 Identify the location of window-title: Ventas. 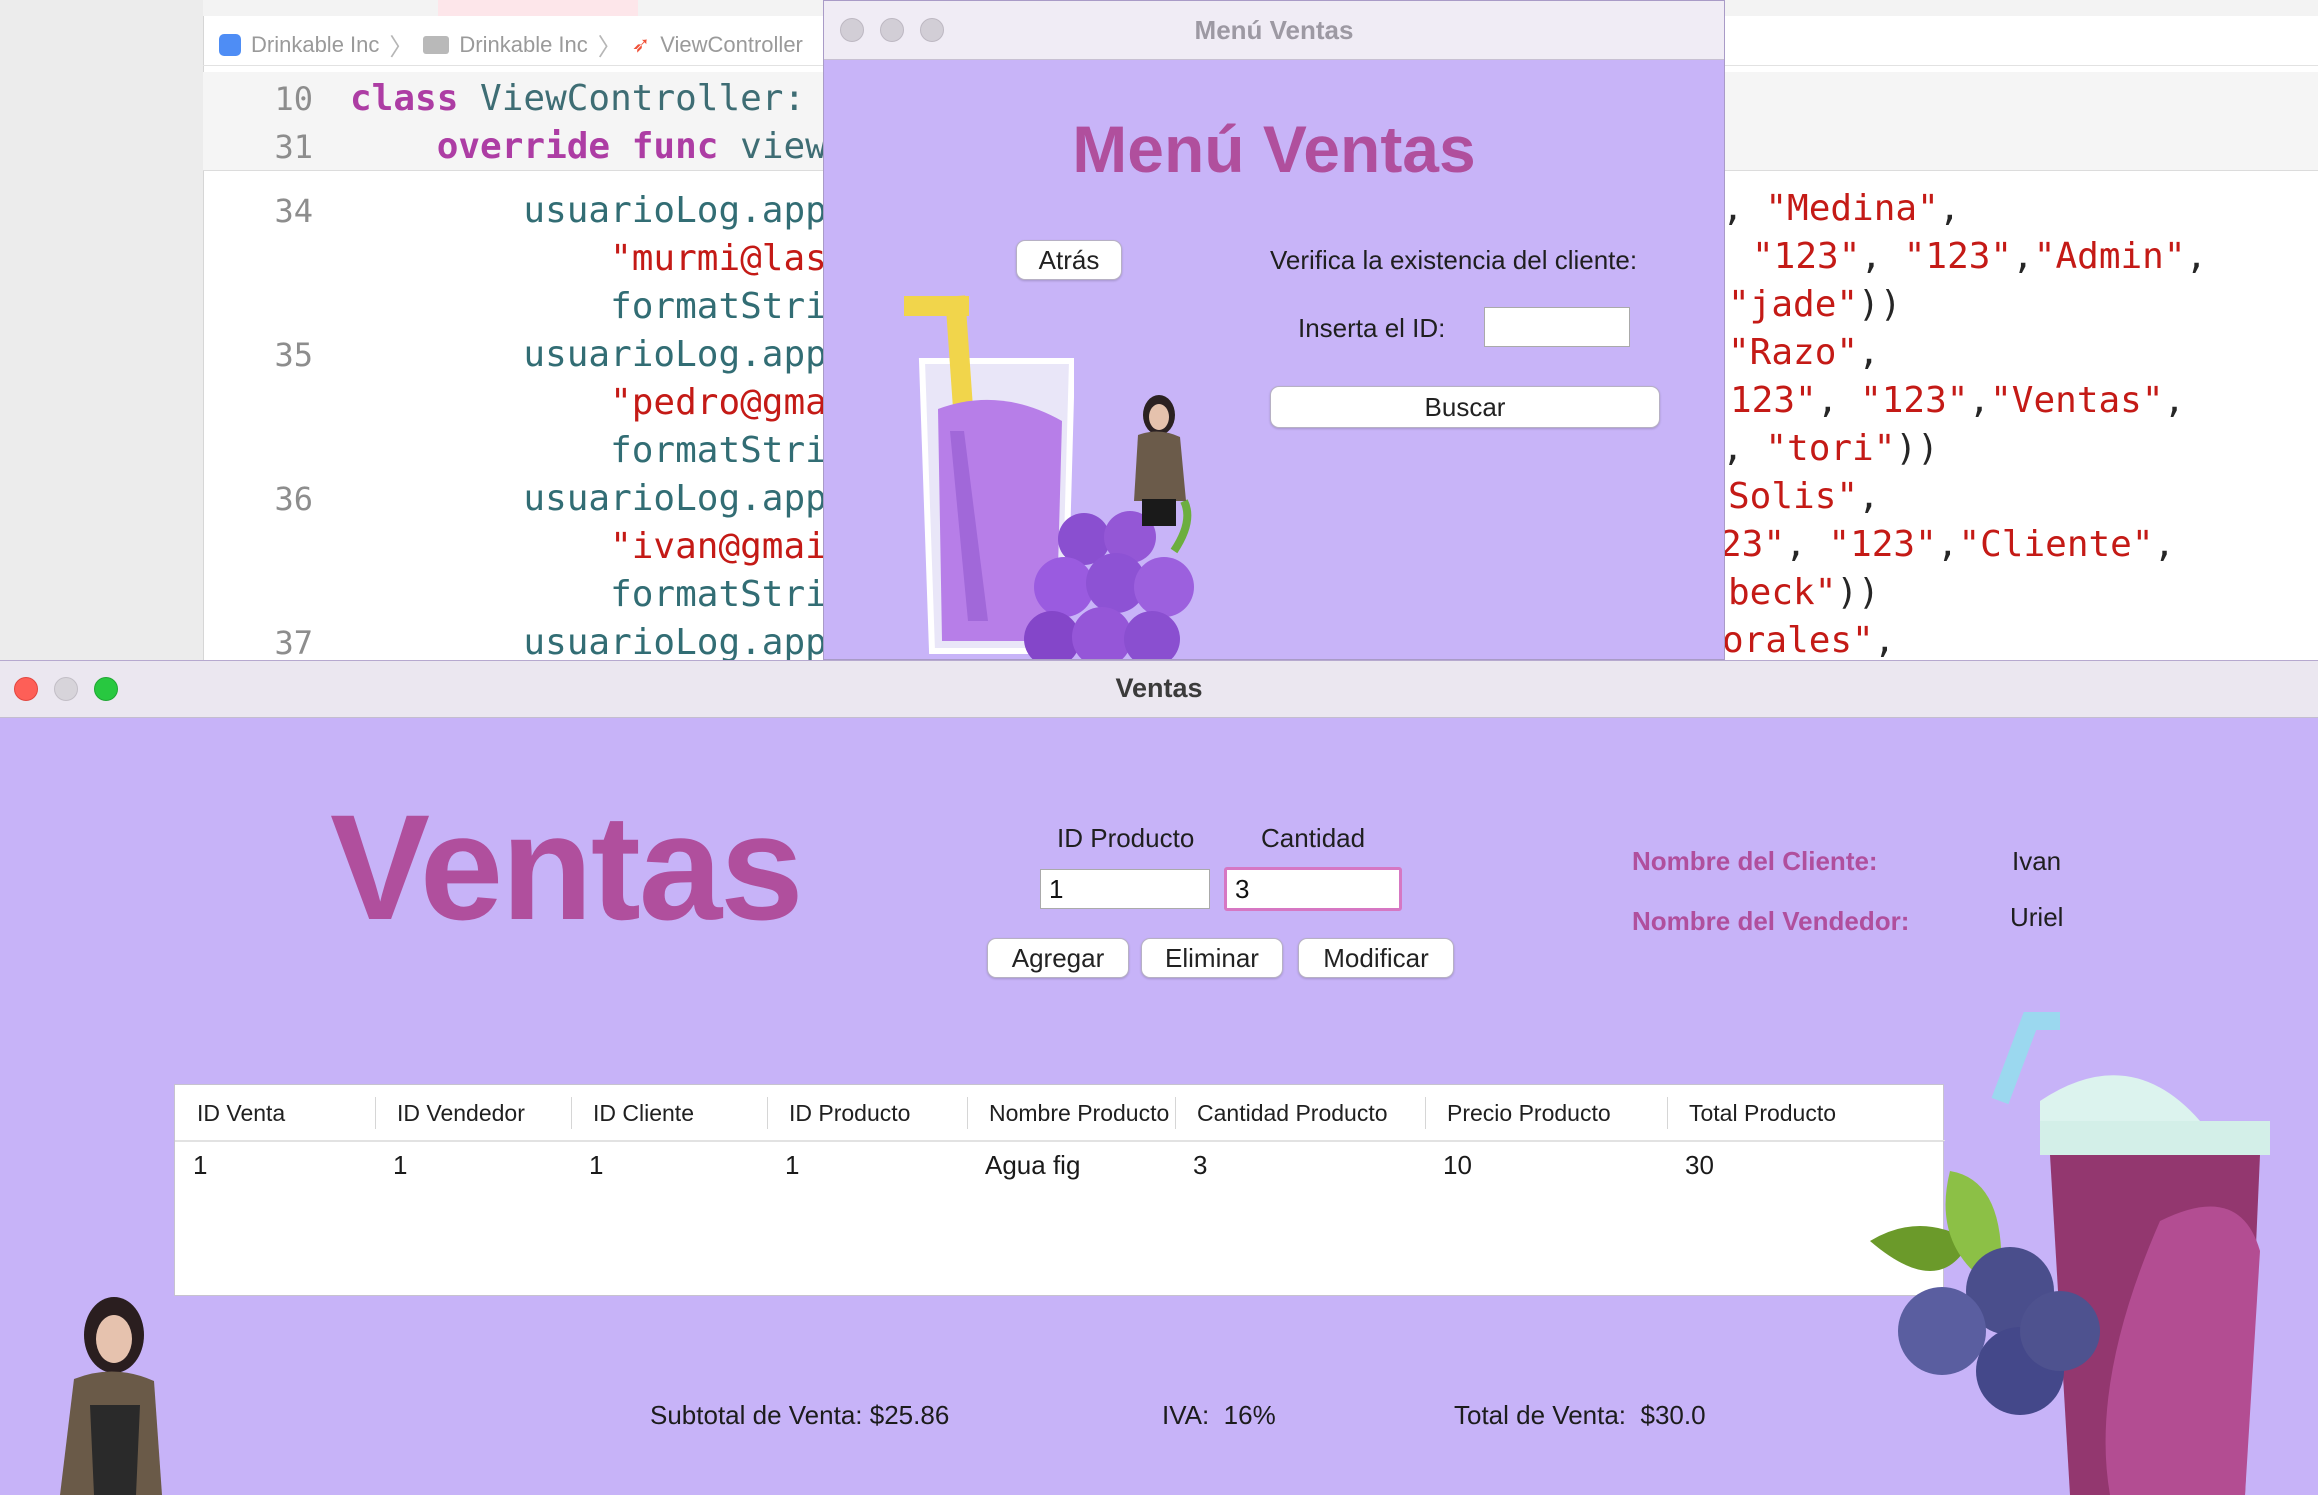
(1159, 688).